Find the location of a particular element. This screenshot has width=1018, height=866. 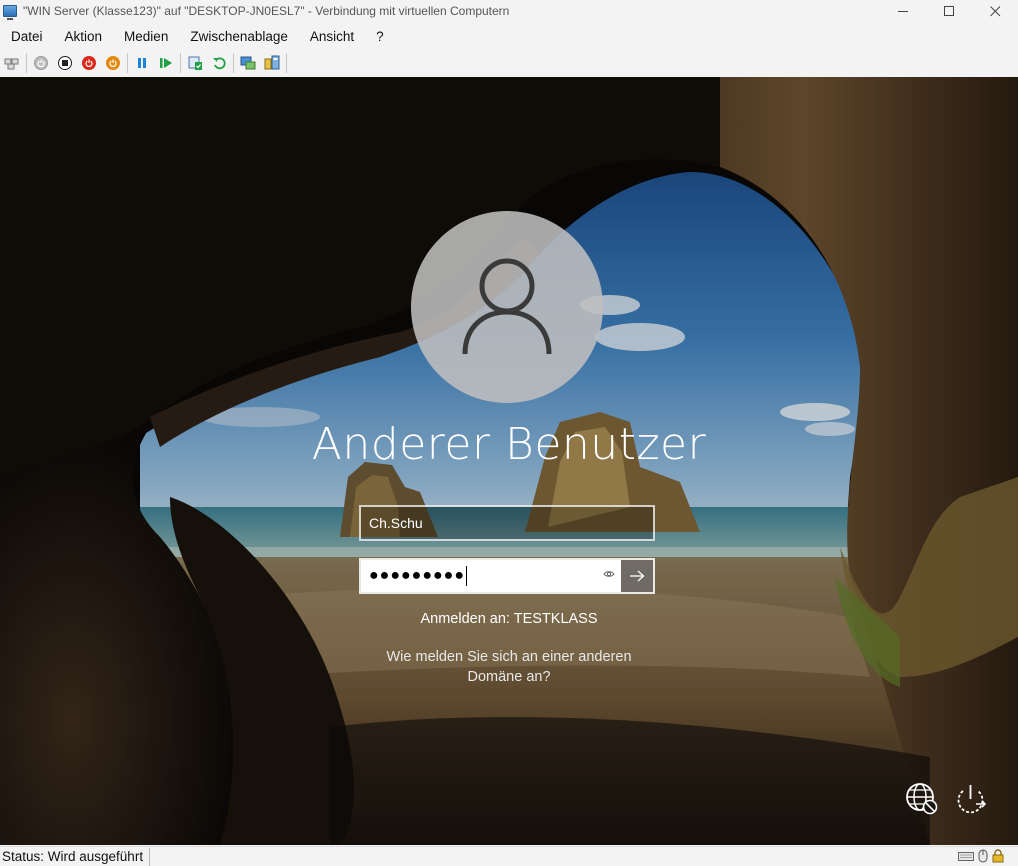

other-domain-link-line2: Domäne an? is located at coordinates (509, 677).